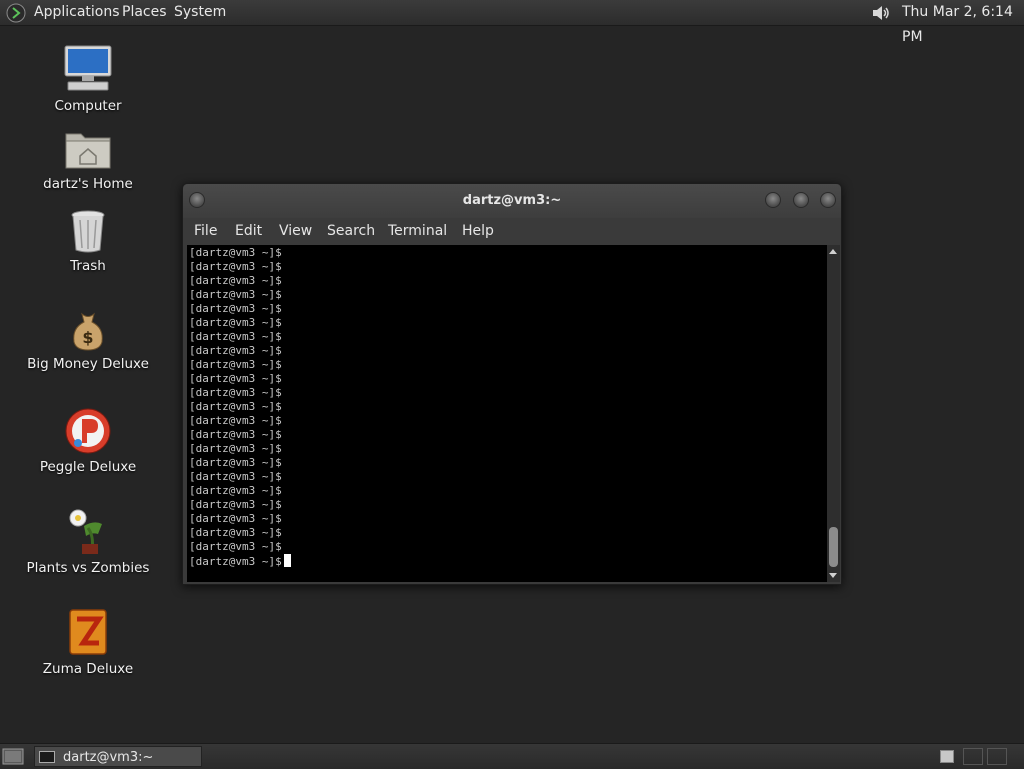 This screenshot has height=769, width=1024. I want to click on menu-search: Search, so click(351, 231).